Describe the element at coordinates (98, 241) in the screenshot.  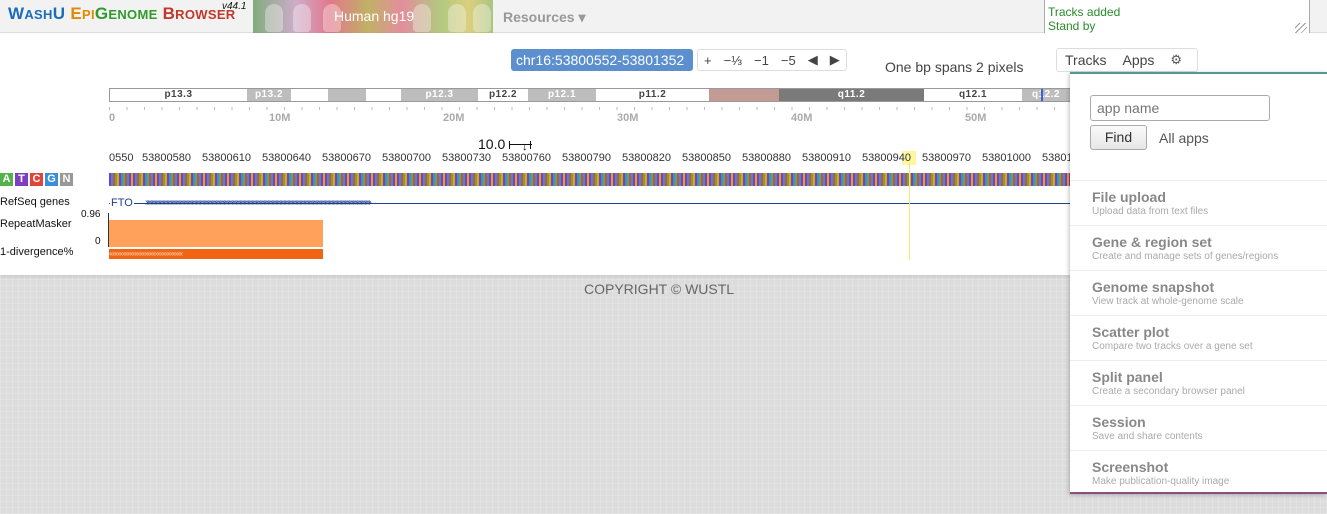
I see `axis-min-label: 0` at that location.